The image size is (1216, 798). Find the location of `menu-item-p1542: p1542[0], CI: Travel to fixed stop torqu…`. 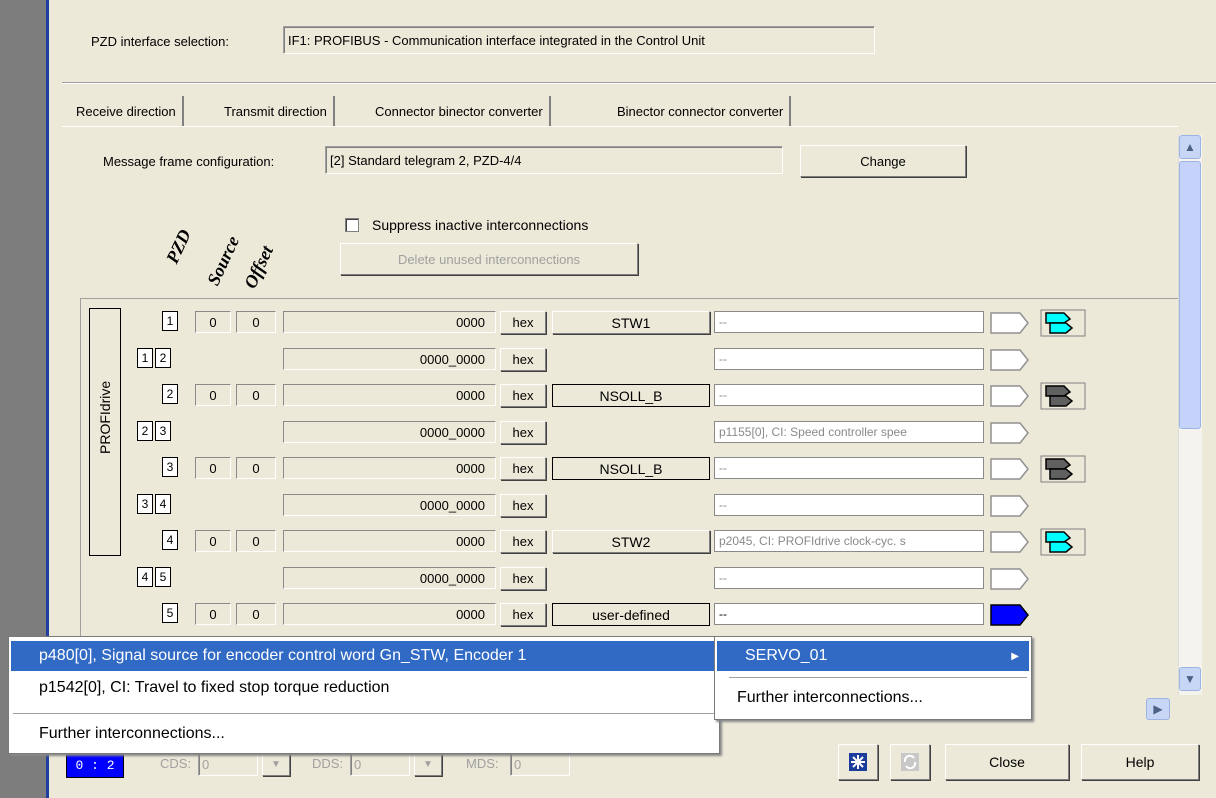

menu-item-p1542: p1542[0], CI: Travel to fixed stop torqu… is located at coordinates (364, 688).